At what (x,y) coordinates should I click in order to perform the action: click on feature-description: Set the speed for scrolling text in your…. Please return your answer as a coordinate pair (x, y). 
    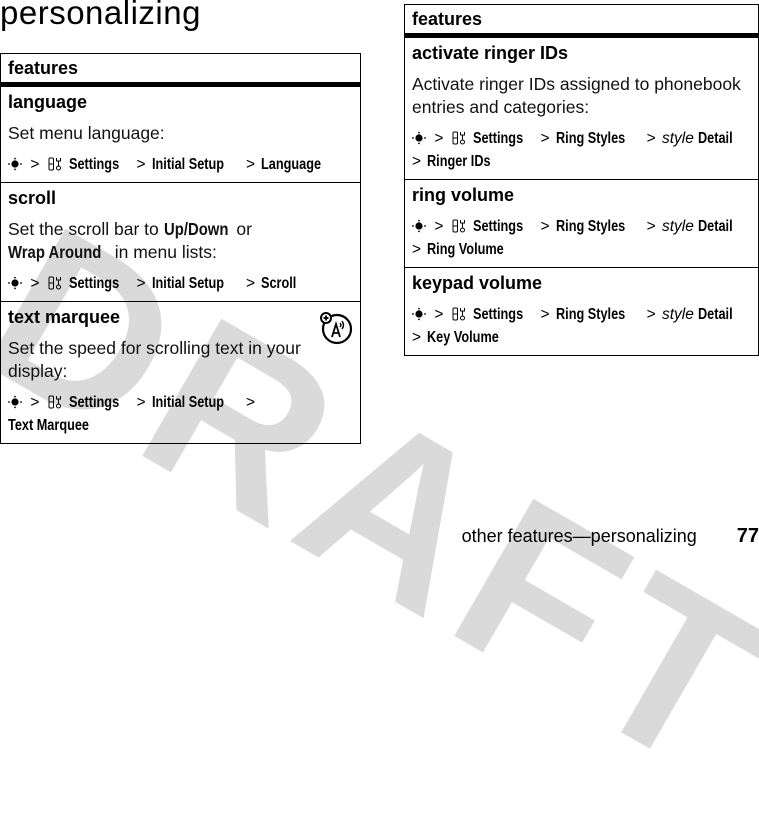
    Looking at the image, I should click on (154, 359).